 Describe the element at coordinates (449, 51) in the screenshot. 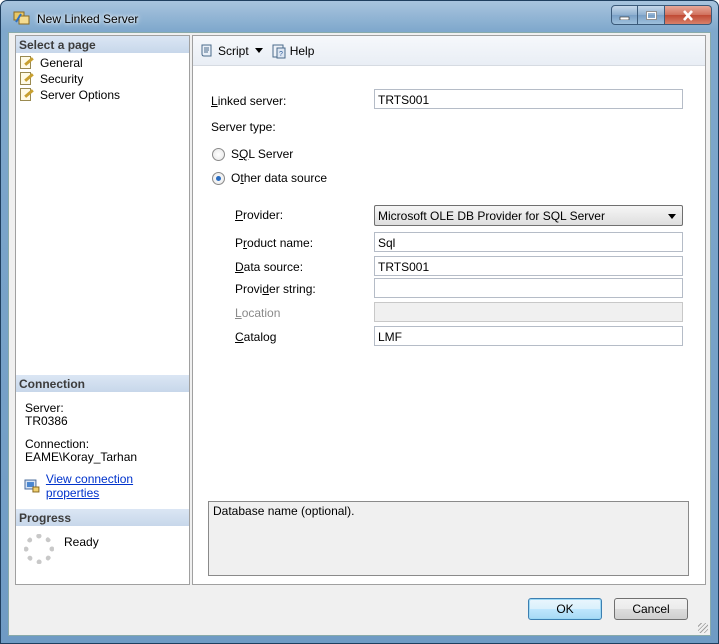

I see `toolbar: Script ? Help` at that location.